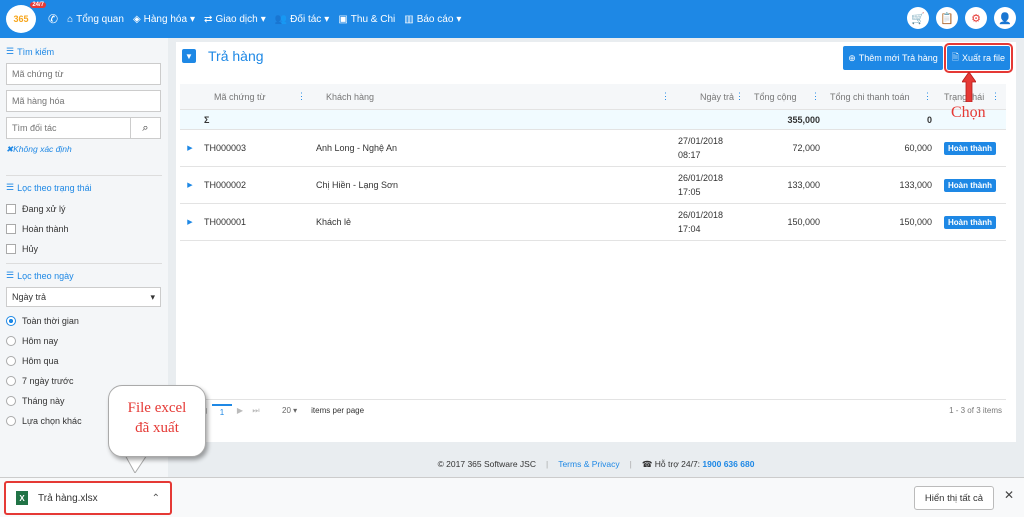 The height and width of the screenshot is (517, 1024). I want to click on status-option-cancelled: Hủy, so click(84, 249).